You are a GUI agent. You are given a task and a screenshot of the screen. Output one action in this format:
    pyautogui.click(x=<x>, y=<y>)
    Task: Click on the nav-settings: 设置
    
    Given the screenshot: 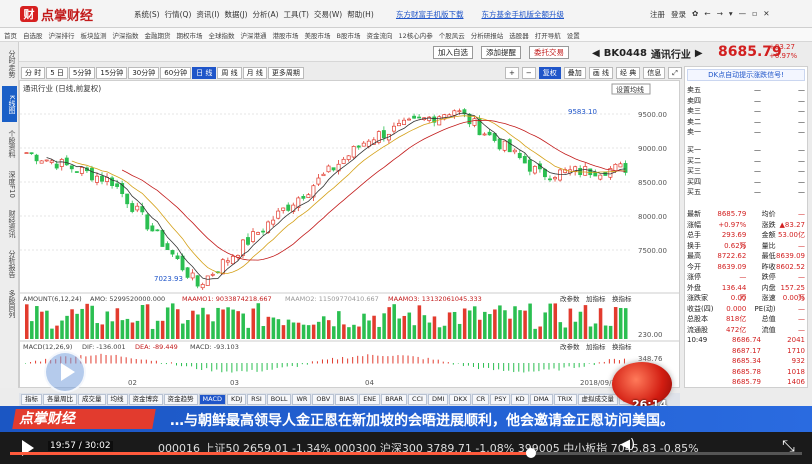 What is the action you would take?
    pyautogui.click(x=573, y=35)
    